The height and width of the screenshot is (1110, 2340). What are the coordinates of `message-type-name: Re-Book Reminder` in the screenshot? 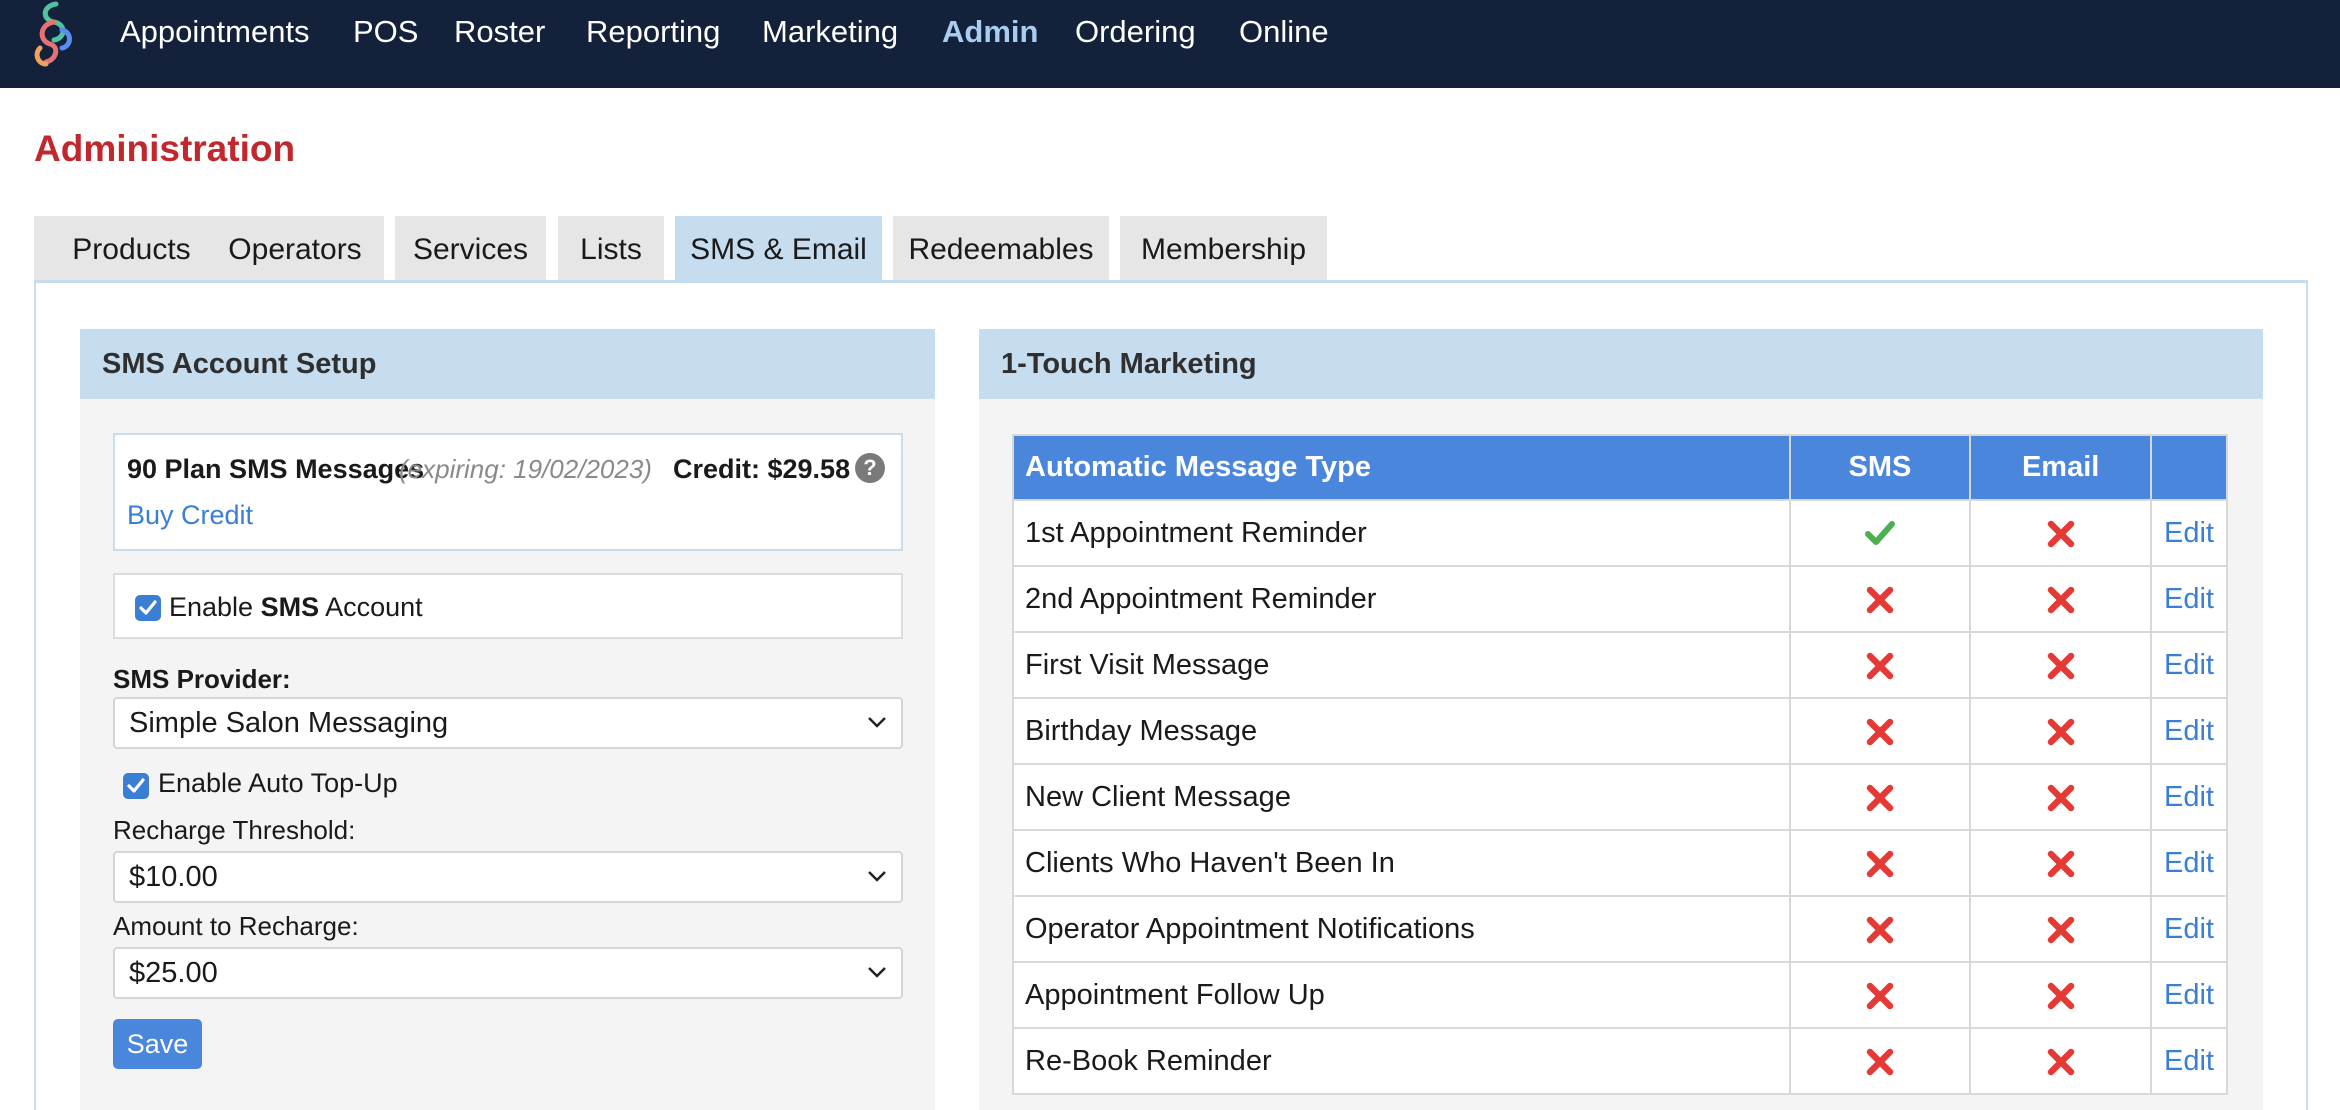 It's located at (1401, 1061).